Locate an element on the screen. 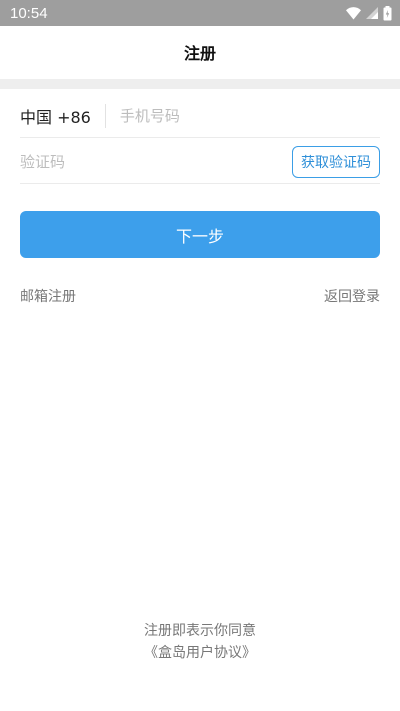  status-bar: 10:54 is located at coordinates (200, 13).